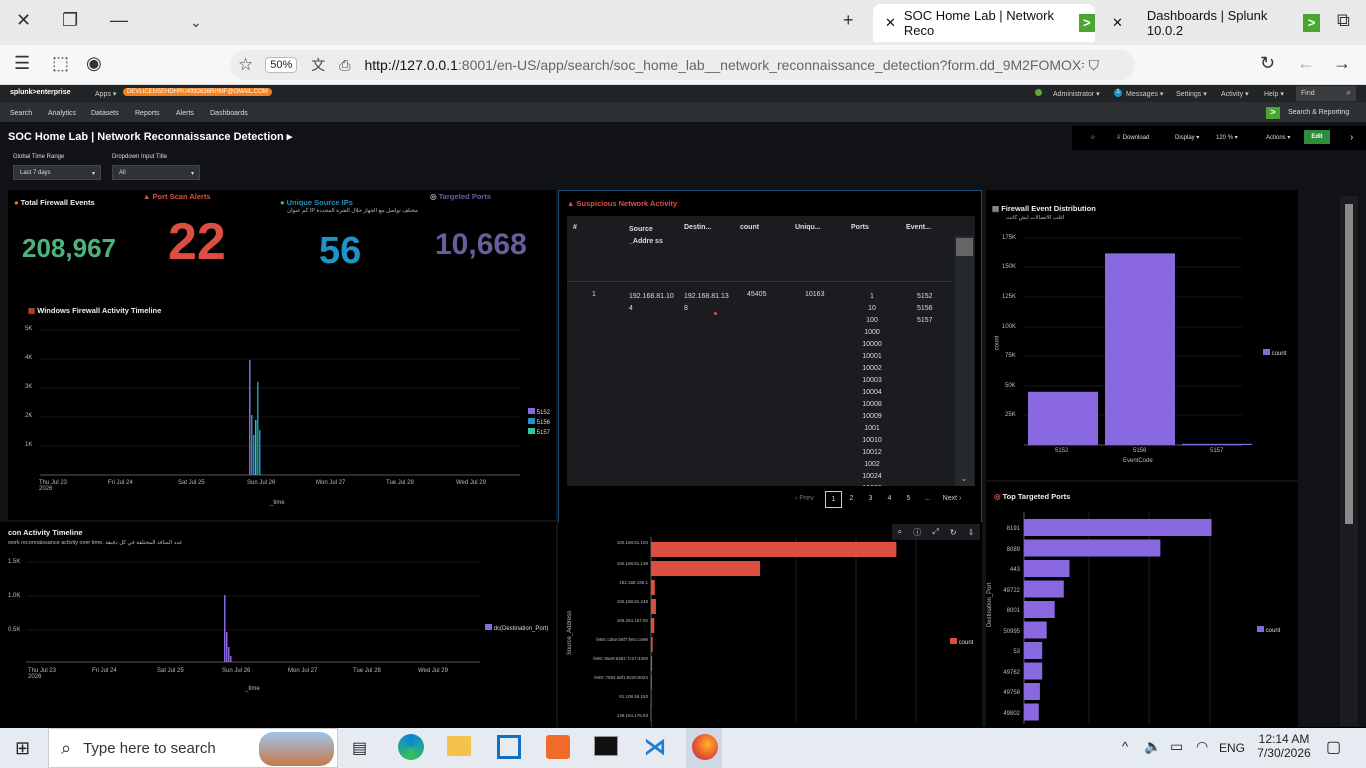 The image size is (1366, 768). I want to click on legend-item: 5152, so click(539, 413).